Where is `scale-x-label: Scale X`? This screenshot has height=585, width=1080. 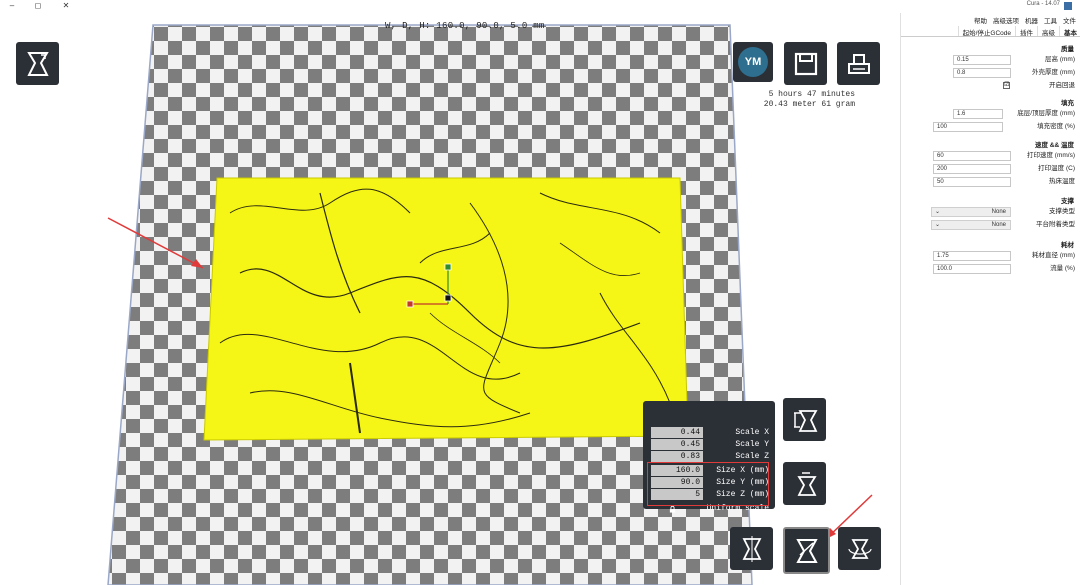
scale-x-label: Scale X is located at coordinates (752, 432).